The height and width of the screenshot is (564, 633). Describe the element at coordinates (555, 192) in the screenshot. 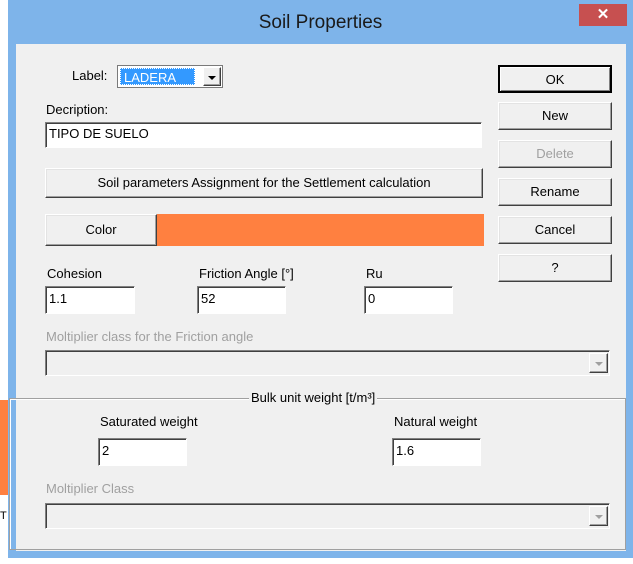

I see `rename-button: Rename` at that location.